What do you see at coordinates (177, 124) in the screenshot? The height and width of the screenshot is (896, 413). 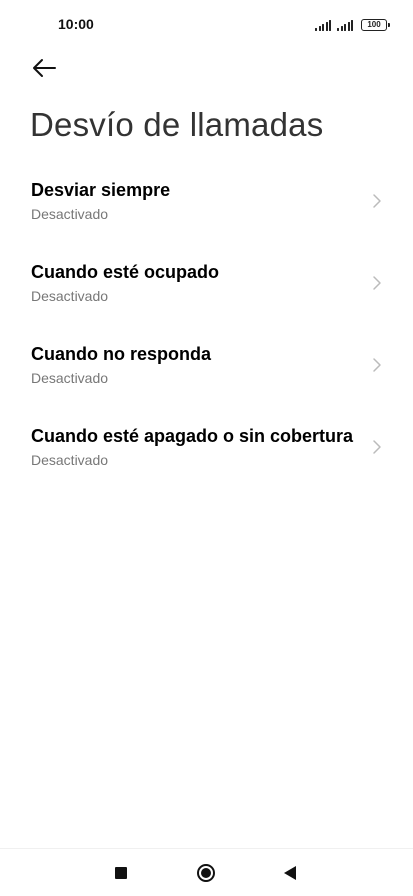 I see `page-title: Desvío de llamadas` at bounding box center [177, 124].